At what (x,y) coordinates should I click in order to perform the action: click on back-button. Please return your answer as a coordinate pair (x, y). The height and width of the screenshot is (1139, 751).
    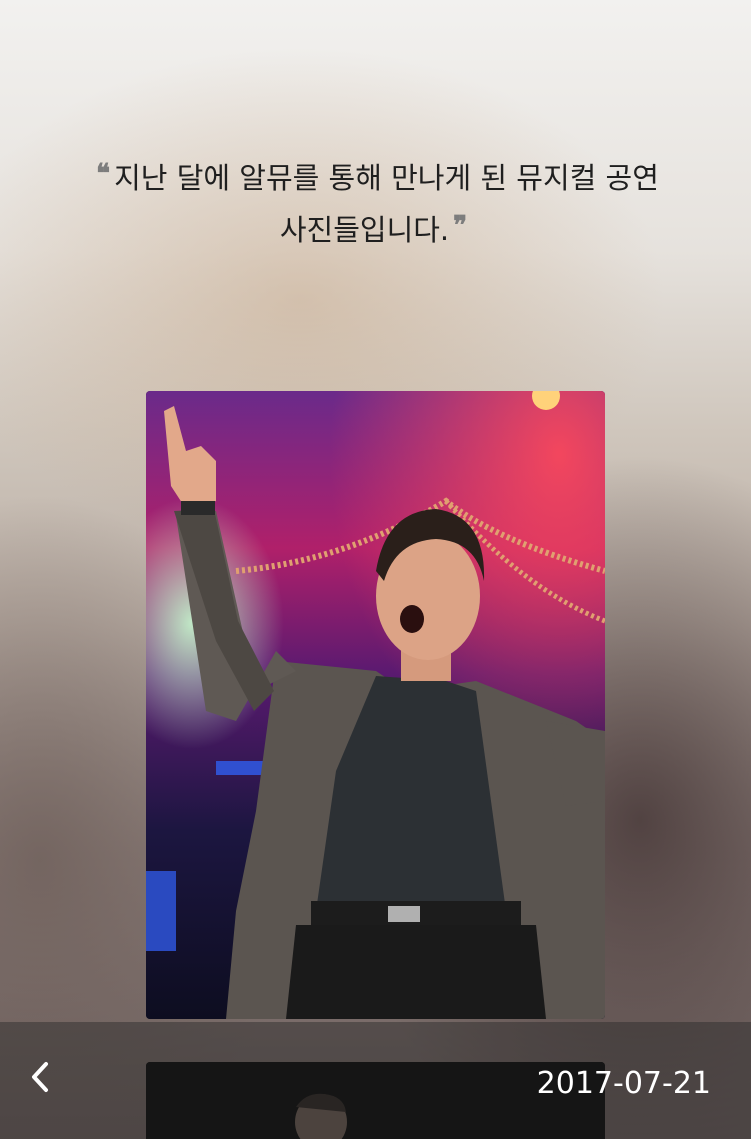
    Looking at the image, I should click on (42, 1078).